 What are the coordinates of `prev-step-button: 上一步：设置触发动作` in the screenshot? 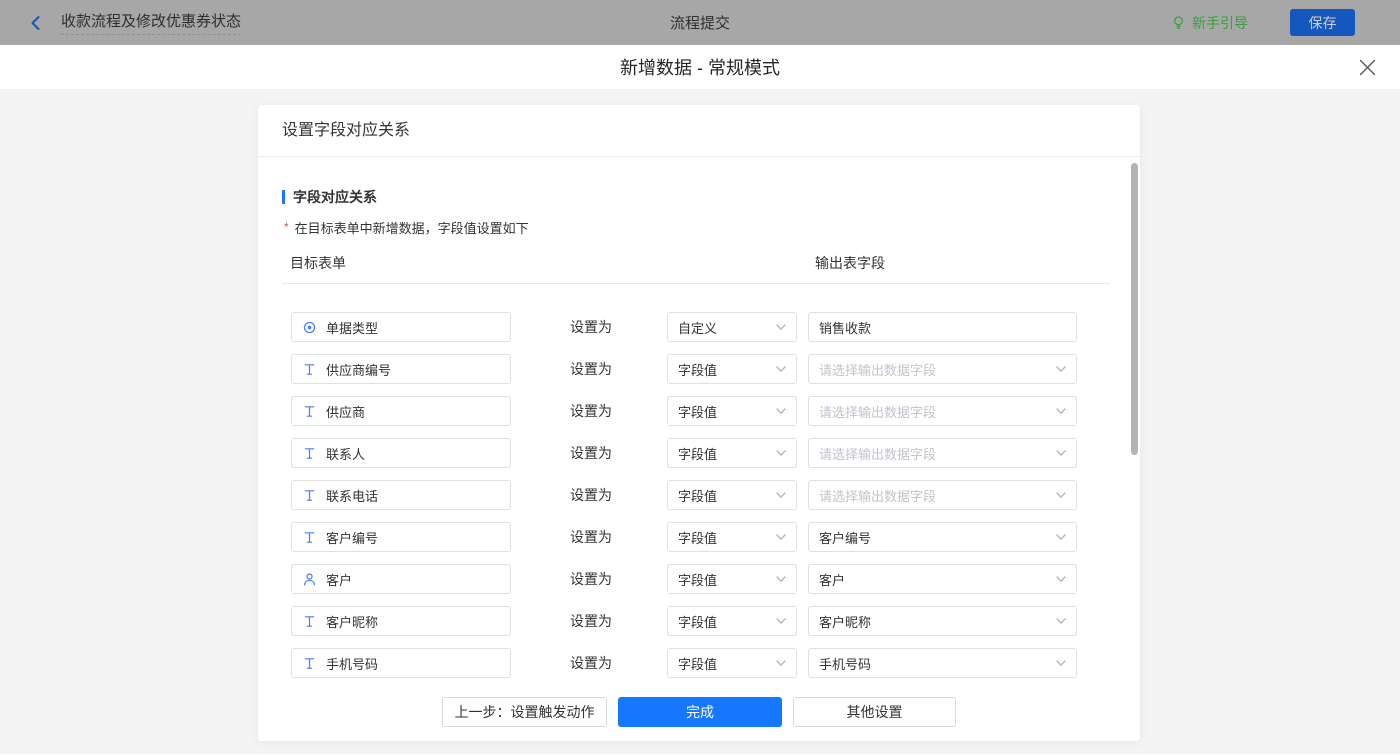 It's located at (524, 712).